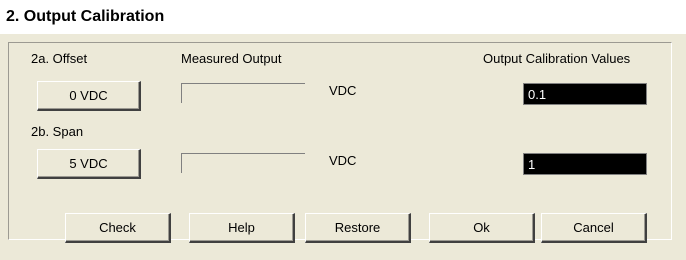 This screenshot has height=260, width=686. What do you see at coordinates (89, 96) in the screenshot?
I see `offset-0vdc-button: 0 VDC` at bounding box center [89, 96].